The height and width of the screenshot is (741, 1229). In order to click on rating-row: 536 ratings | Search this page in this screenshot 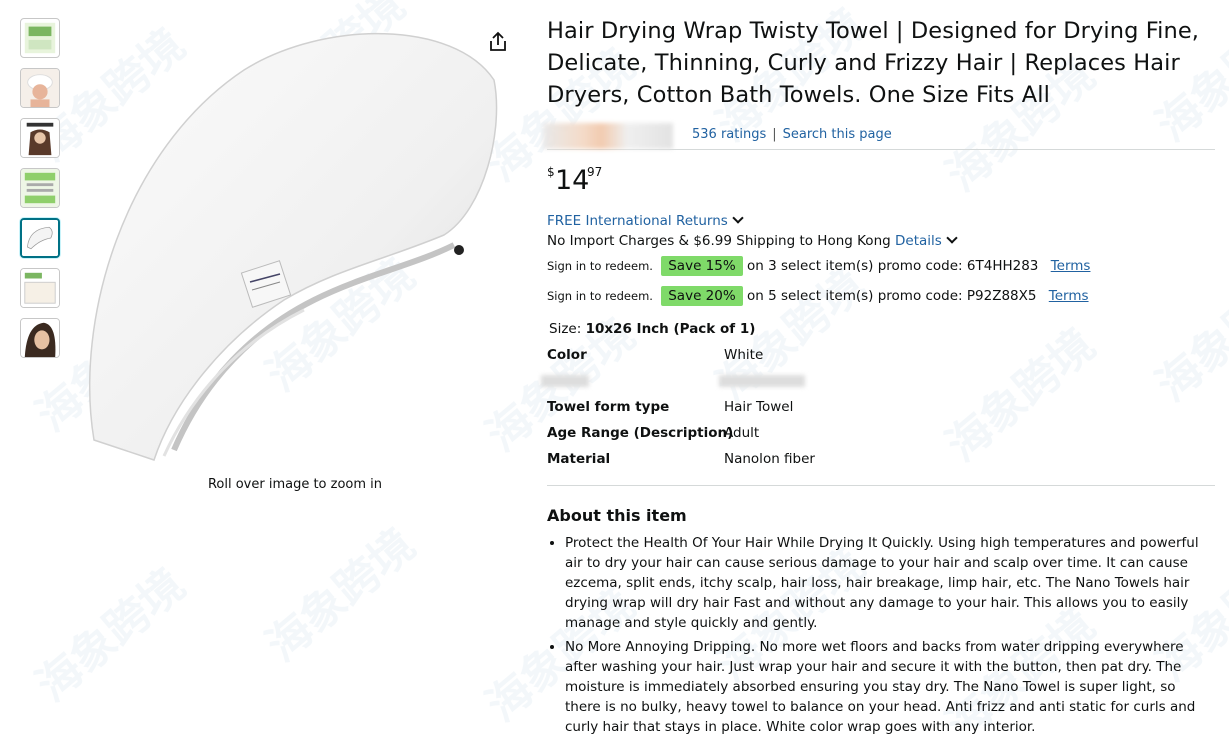, I will do `click(879, 136)`.